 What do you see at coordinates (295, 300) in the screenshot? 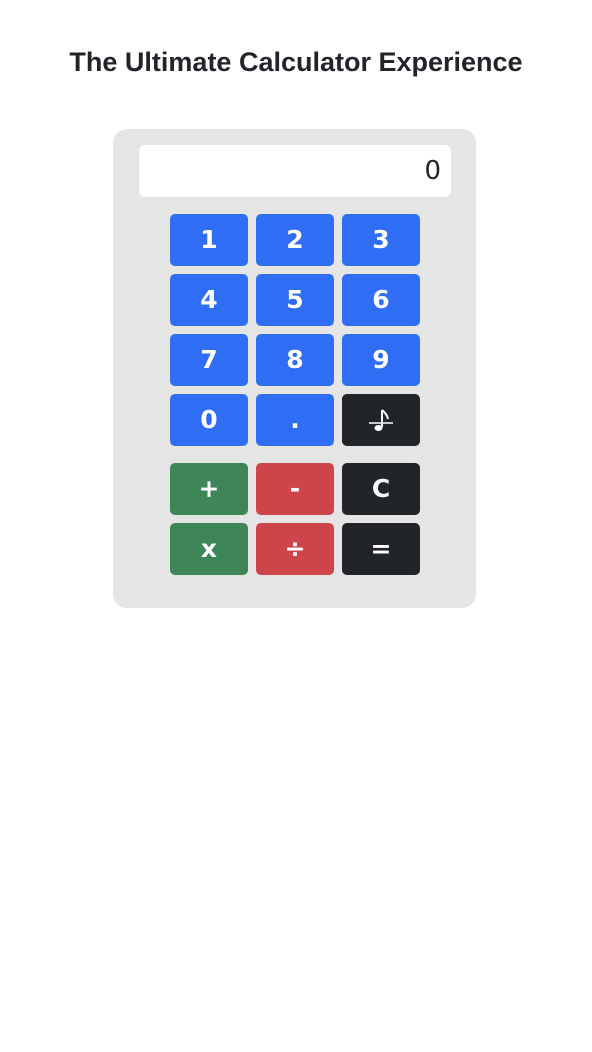
I see `key-5: 5` at bounding box center [295, 300].